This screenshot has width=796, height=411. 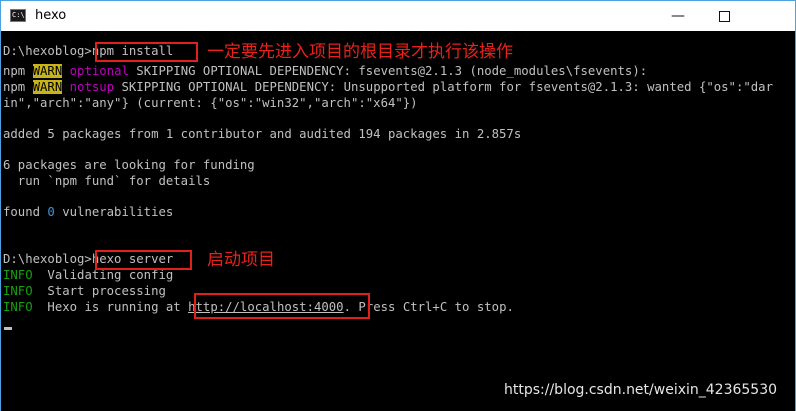 I want to click on maximize-button, so click(x=724, y=16).